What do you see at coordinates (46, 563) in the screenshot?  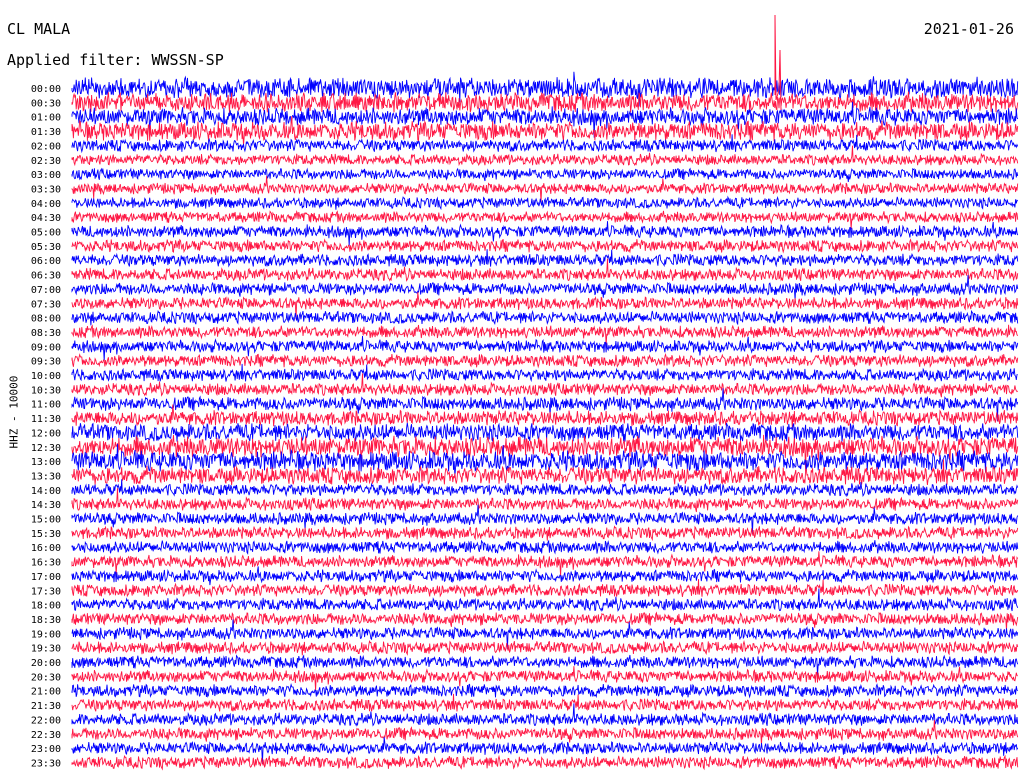 I see `row-time-label: 16:30` at bounding box center [46, 563].